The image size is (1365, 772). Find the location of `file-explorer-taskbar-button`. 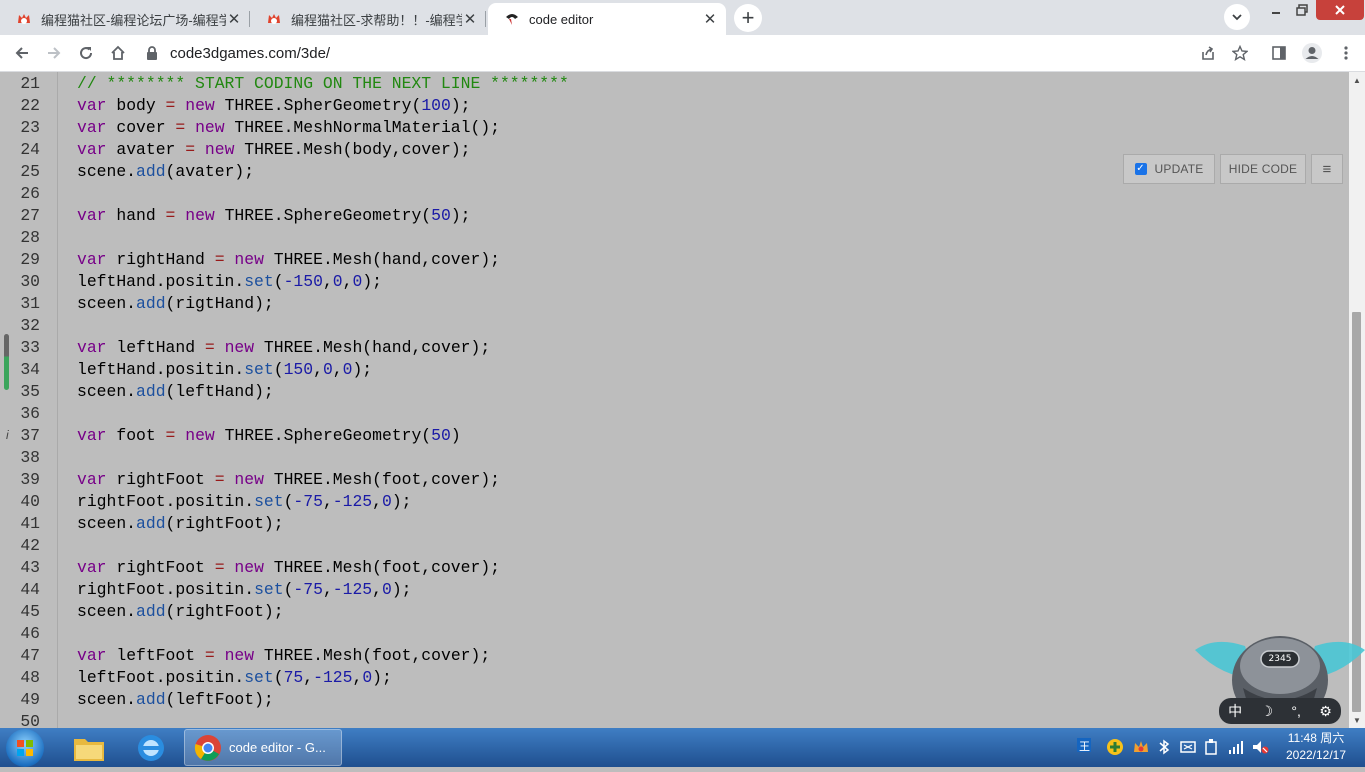

file-explorer-taskbar-button is located at coordinates (89, 748).